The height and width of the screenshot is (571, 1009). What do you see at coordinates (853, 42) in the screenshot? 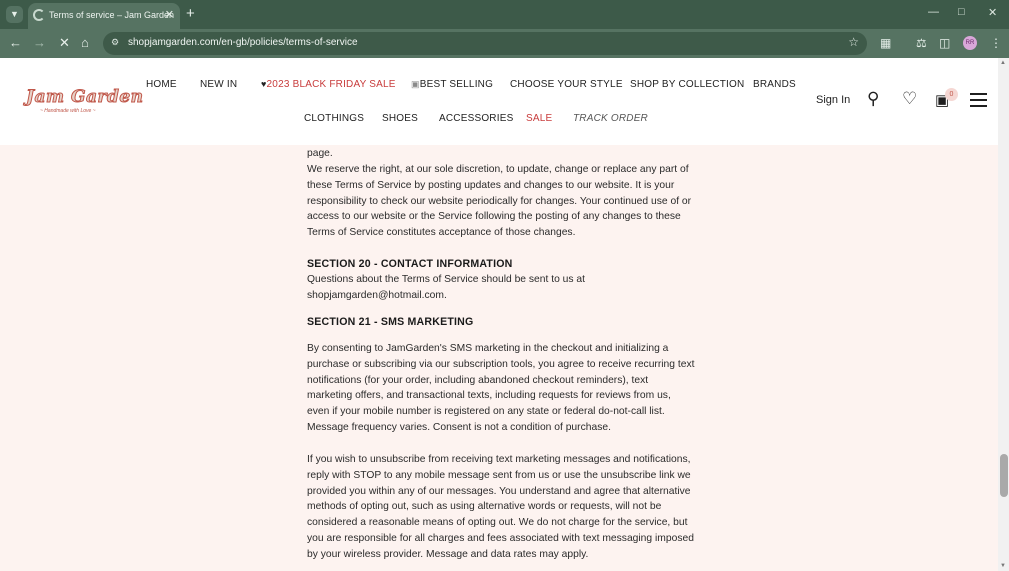
I see `star-icon: ☆` at bounding box center [853, 42].